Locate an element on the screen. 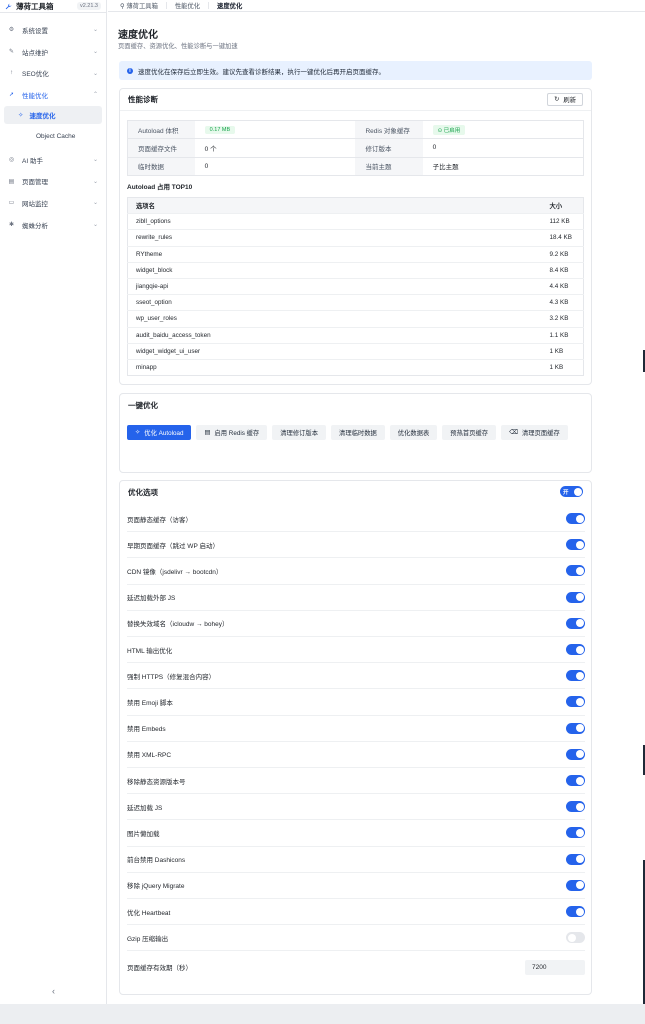 This screenshot has height=1024, width=645. cache-ttl-input: 7200 is located at coordinates (555, 967).